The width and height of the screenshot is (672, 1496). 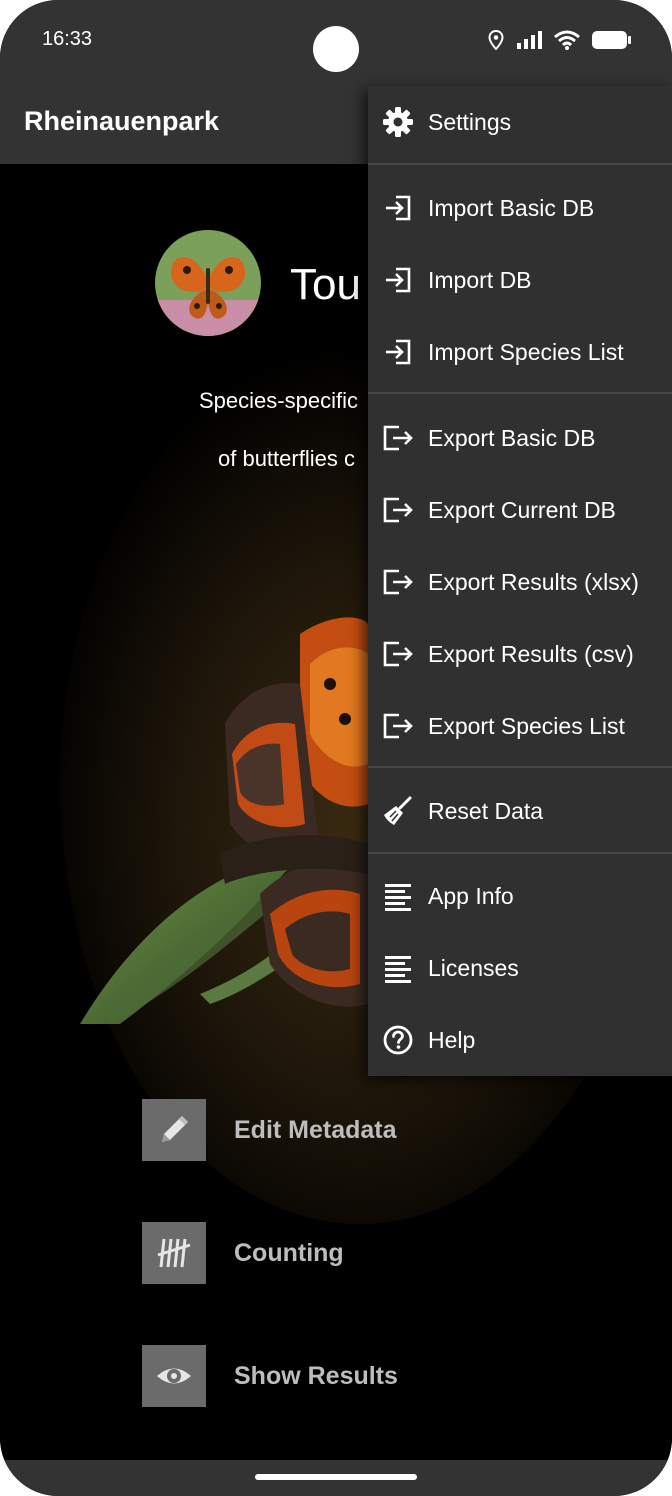 What do you see at coordinates (520, 122) in the screenshot?
I see `menu-item-settings: Settings` at bounding box center [520, 122].